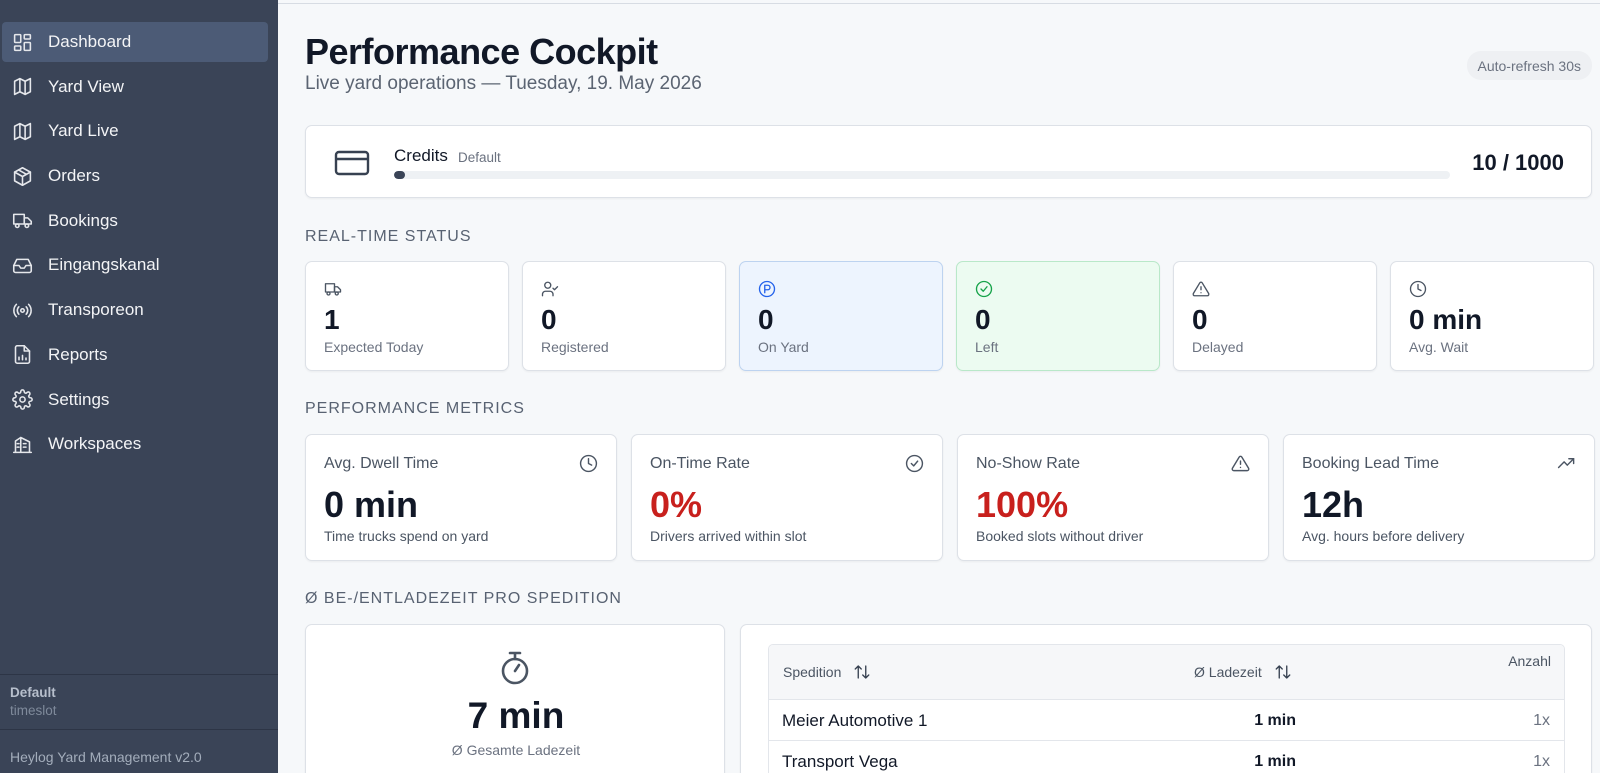  Describe the element at coordinates (922, 175) in the screenshot. I see `credits-progress-bar` at that location.